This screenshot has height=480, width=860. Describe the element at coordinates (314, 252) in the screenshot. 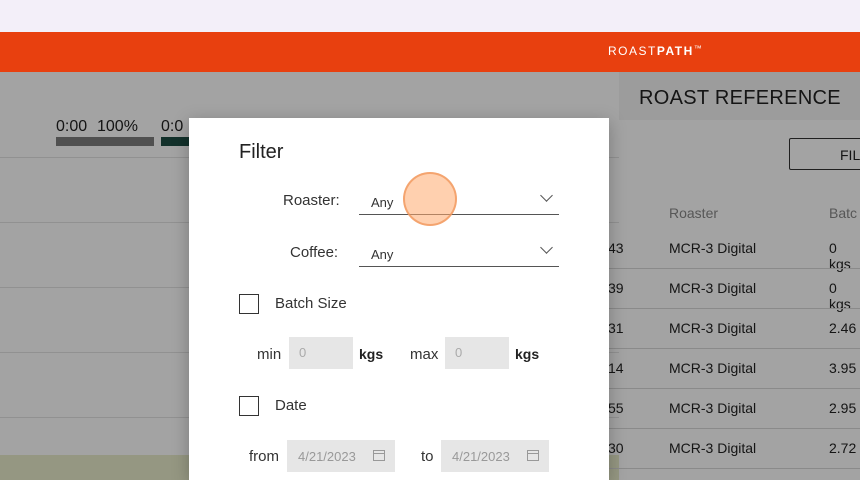

I see `coffee-label: Coffee:` at that location.